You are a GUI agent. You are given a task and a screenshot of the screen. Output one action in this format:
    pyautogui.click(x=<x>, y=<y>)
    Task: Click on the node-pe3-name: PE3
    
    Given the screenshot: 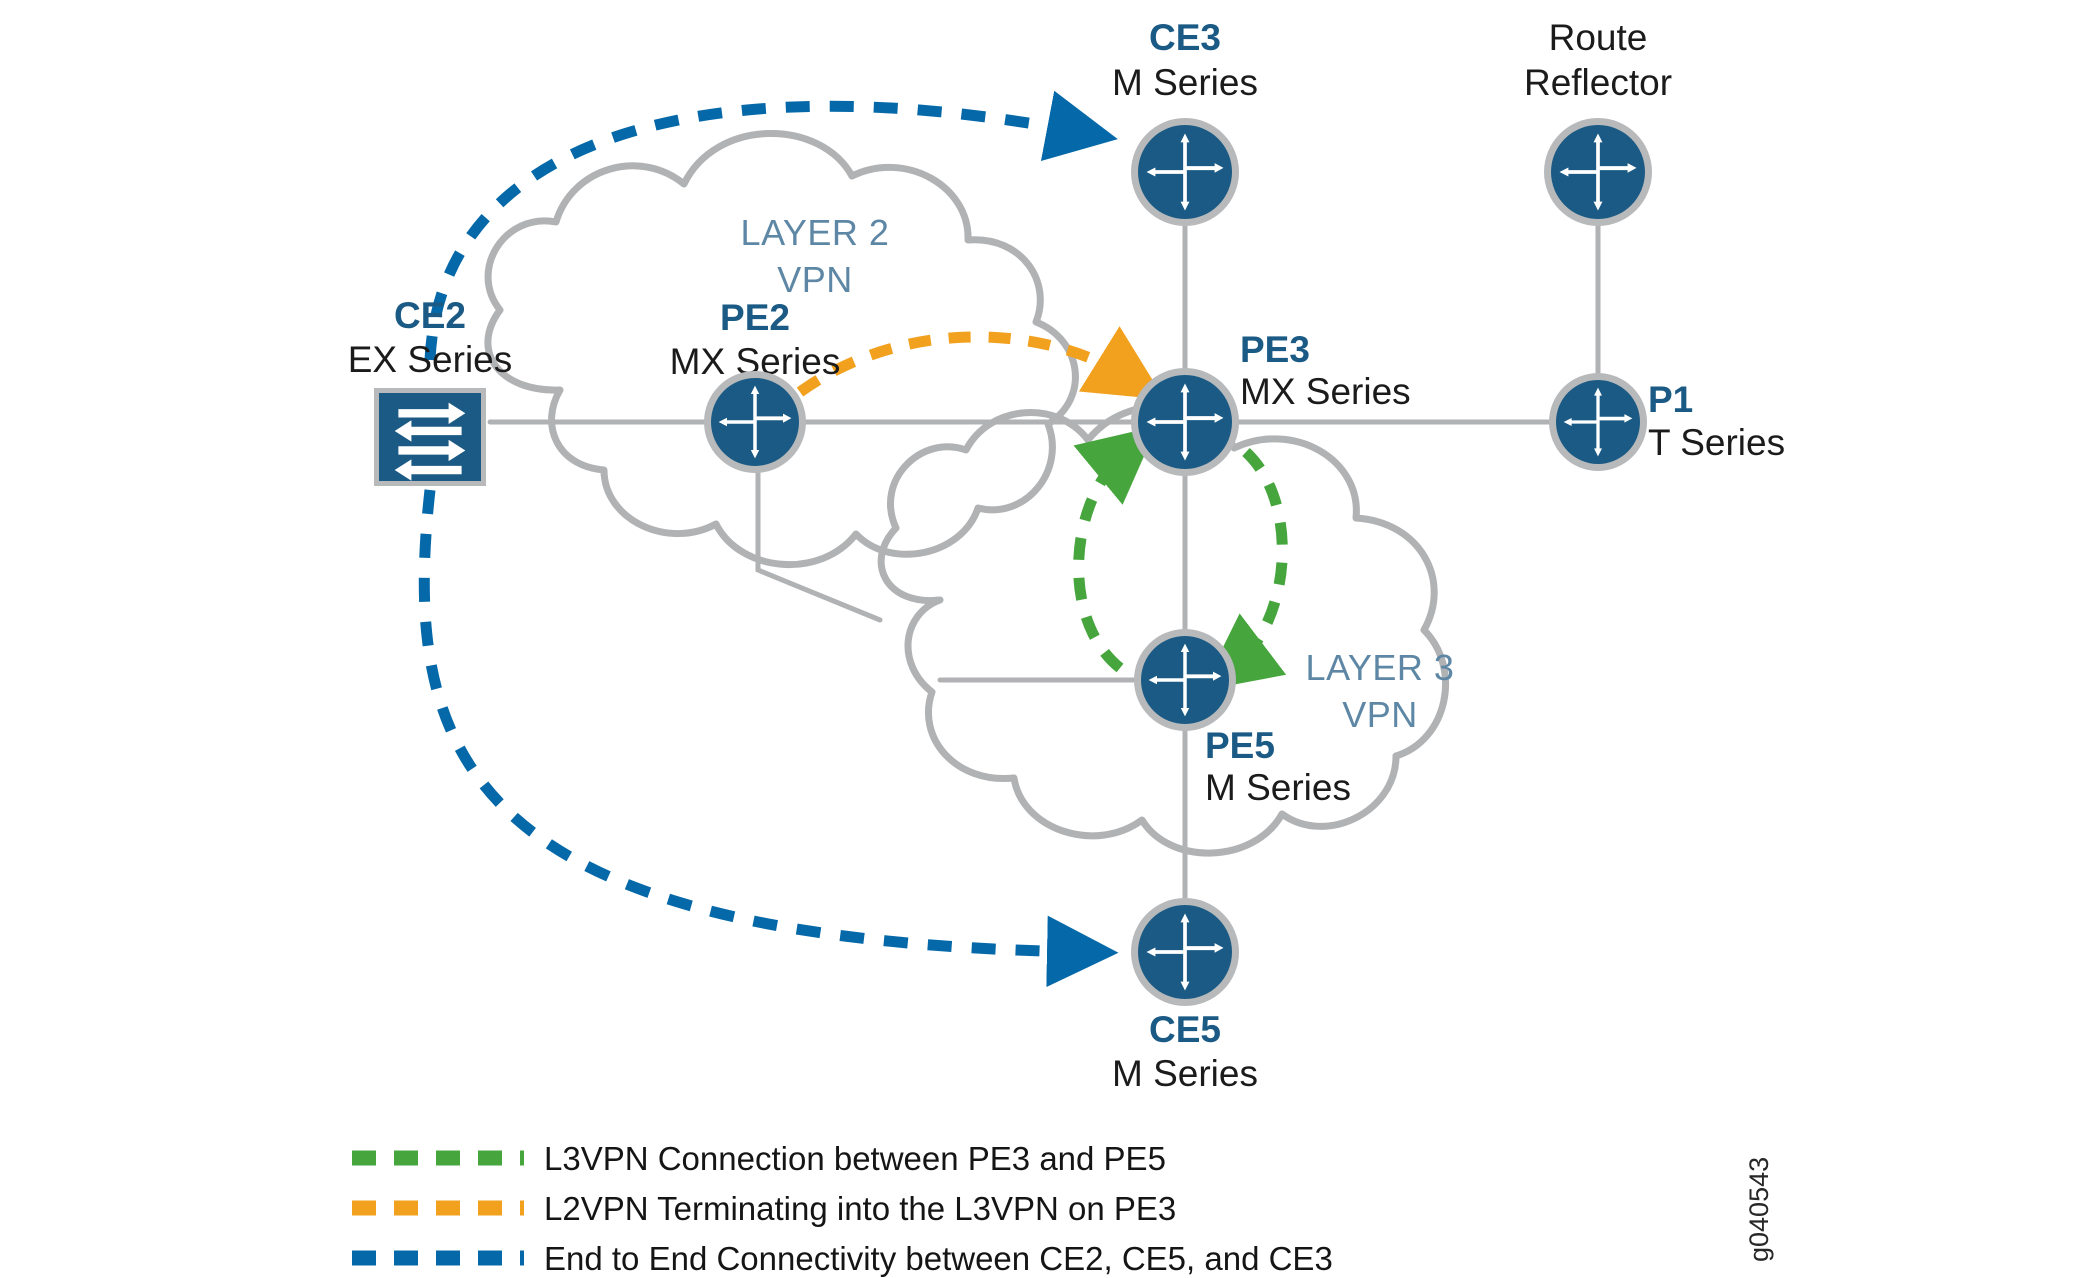 What is the action you would take?
    pyautogui.click(x=1275, y=349)
    